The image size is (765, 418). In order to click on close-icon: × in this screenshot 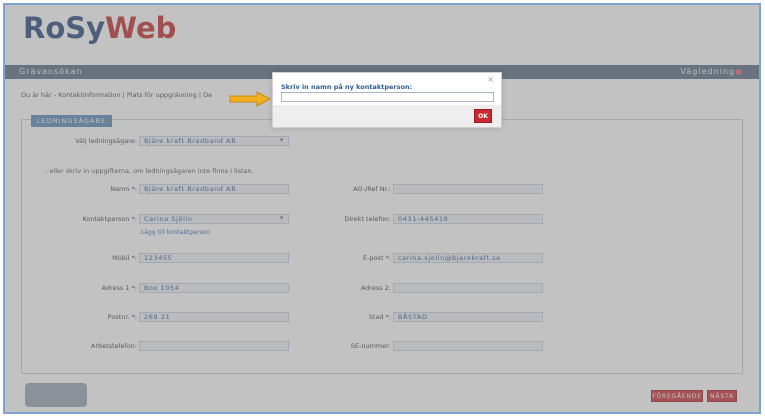, I will do `click(490, 79)`.